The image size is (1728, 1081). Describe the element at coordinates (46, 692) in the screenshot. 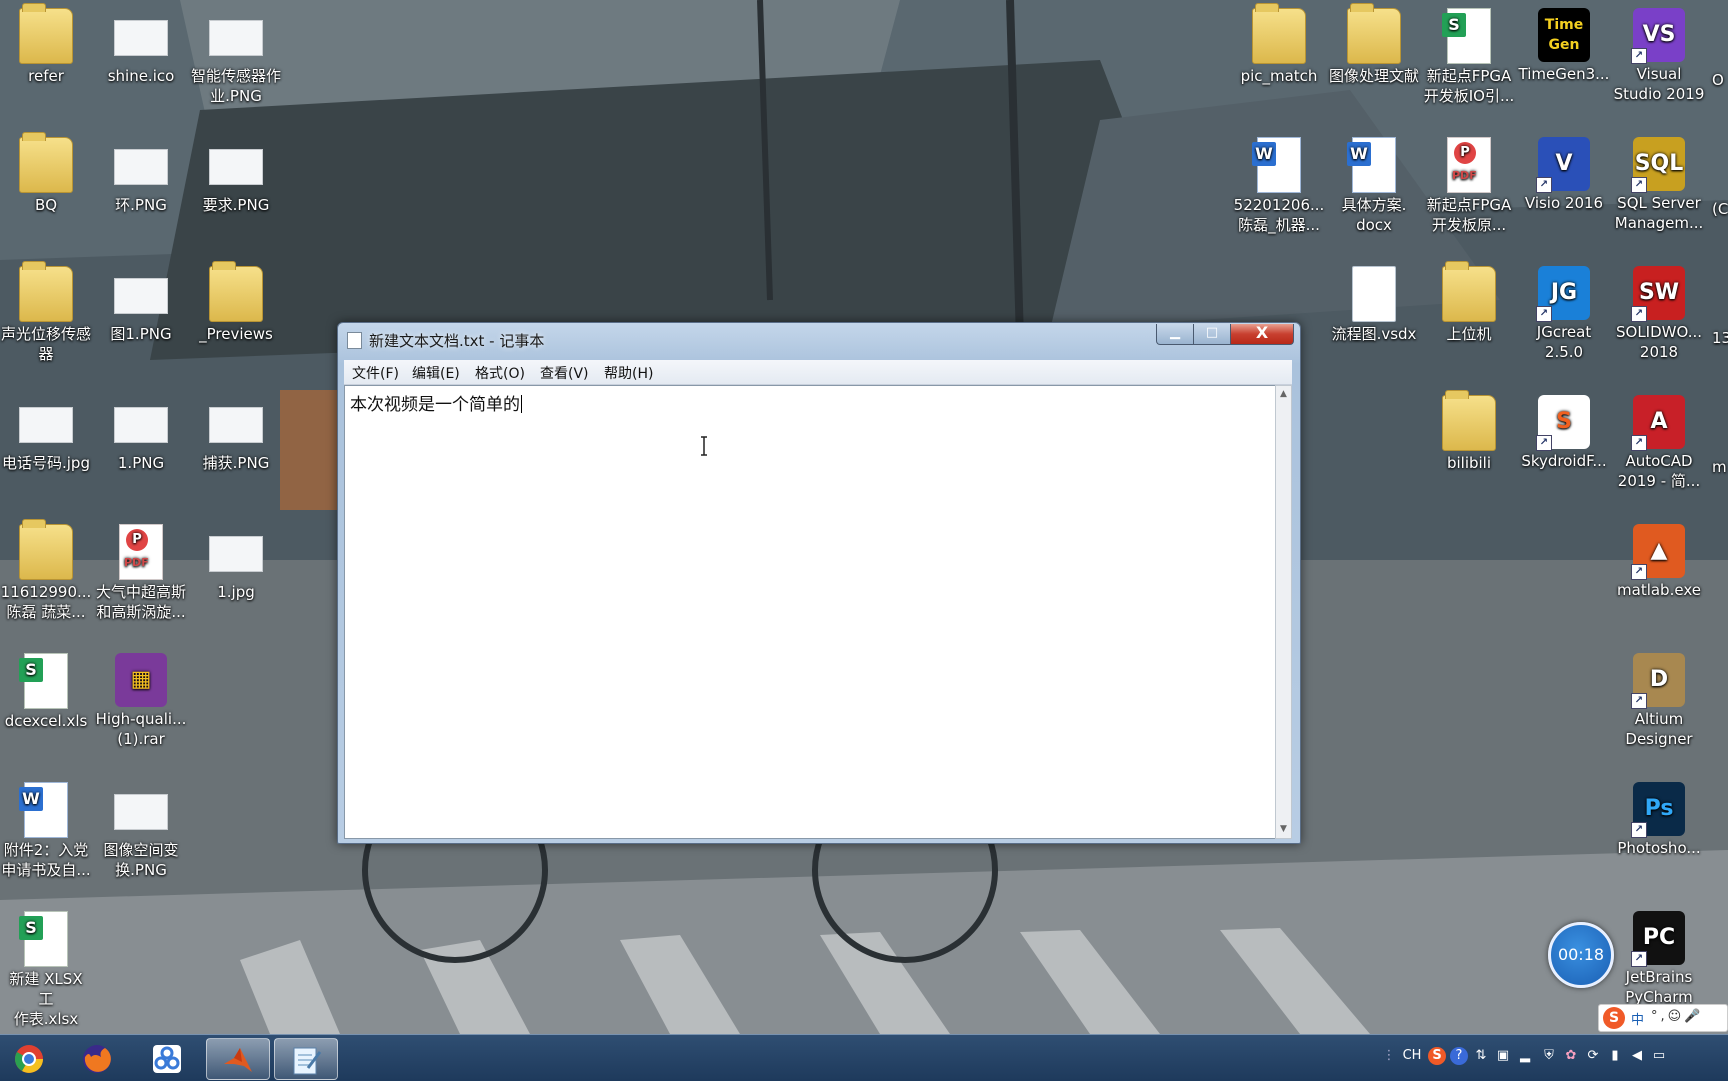

I see `left-desktop-icon: dcexcel.xls` at that location.